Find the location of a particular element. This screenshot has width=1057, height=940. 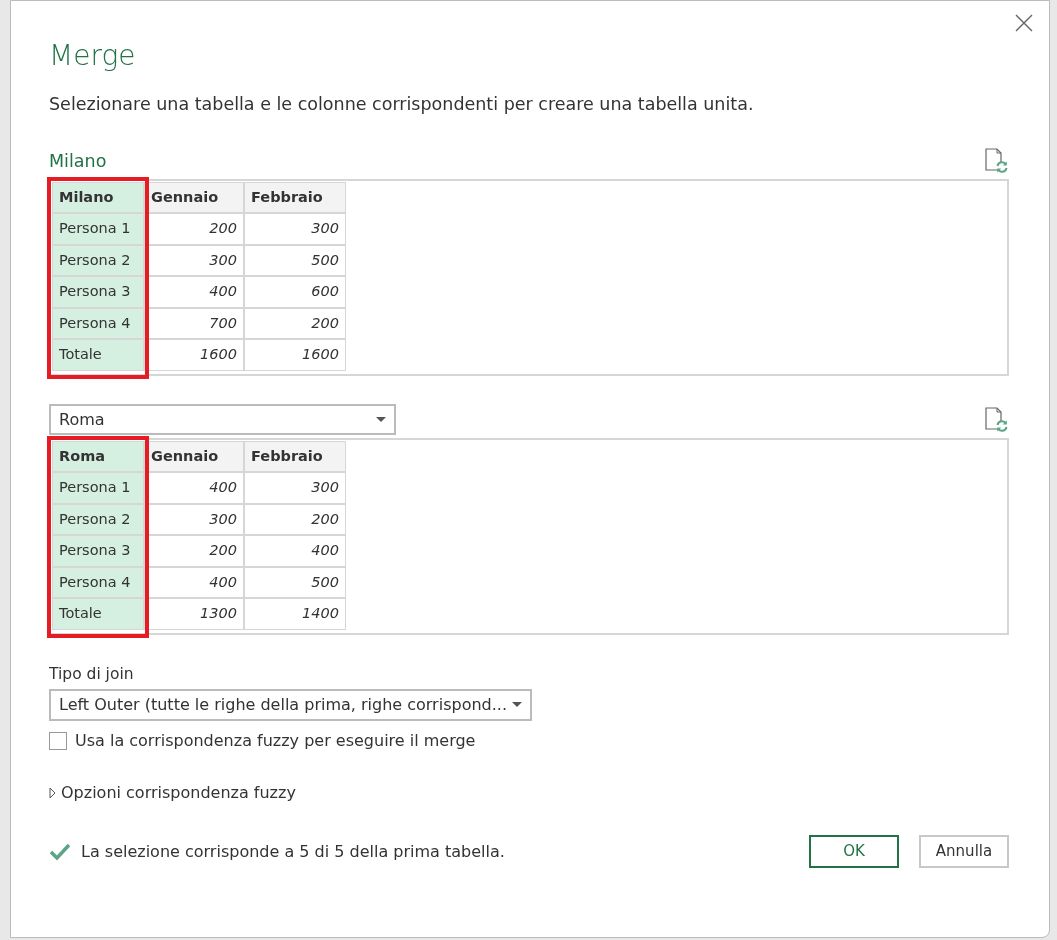

table-cell: 1400 is located at coordinates (295, 614).